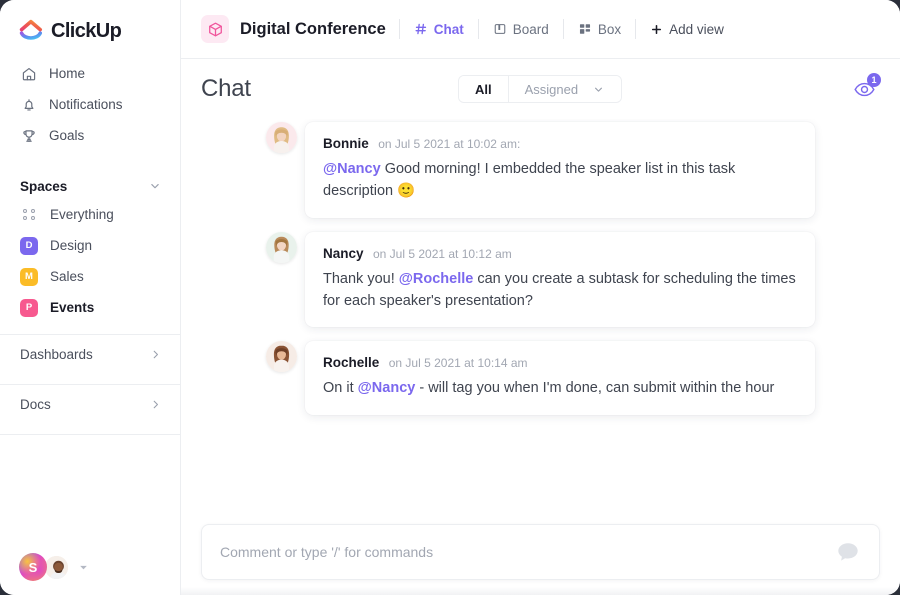 The width and height of the screenshot is (900, 595). Describe the element at coordinates (90, 434) in the screenshot. I see `sidebar-divider` at that location.